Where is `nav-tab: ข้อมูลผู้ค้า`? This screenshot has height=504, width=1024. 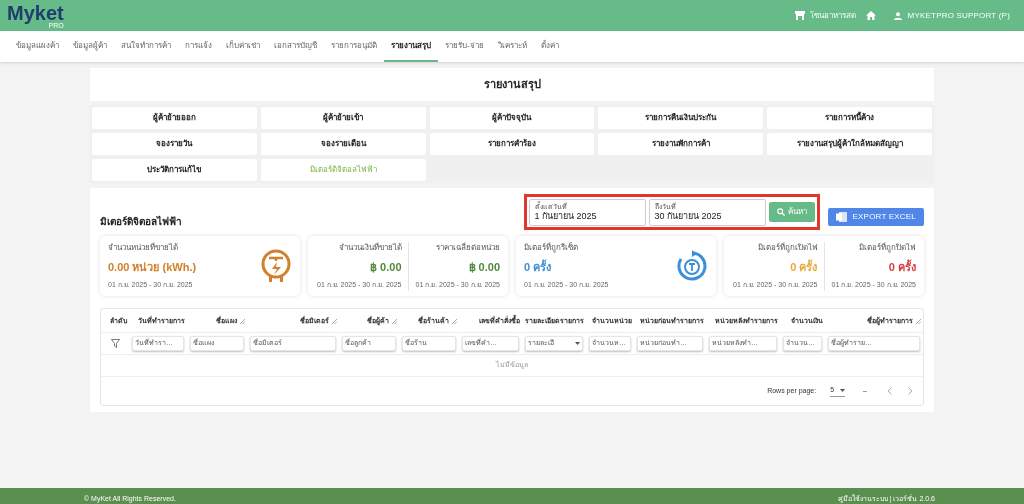
nav-tab: ข้อมูลผู้ค้า is located at coordinates (90, 46).